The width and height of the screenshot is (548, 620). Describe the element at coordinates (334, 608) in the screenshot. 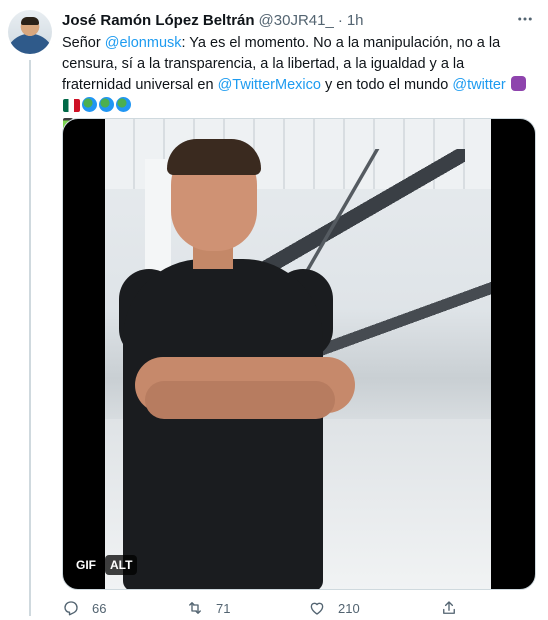

I see `like-button: 210` at that location.